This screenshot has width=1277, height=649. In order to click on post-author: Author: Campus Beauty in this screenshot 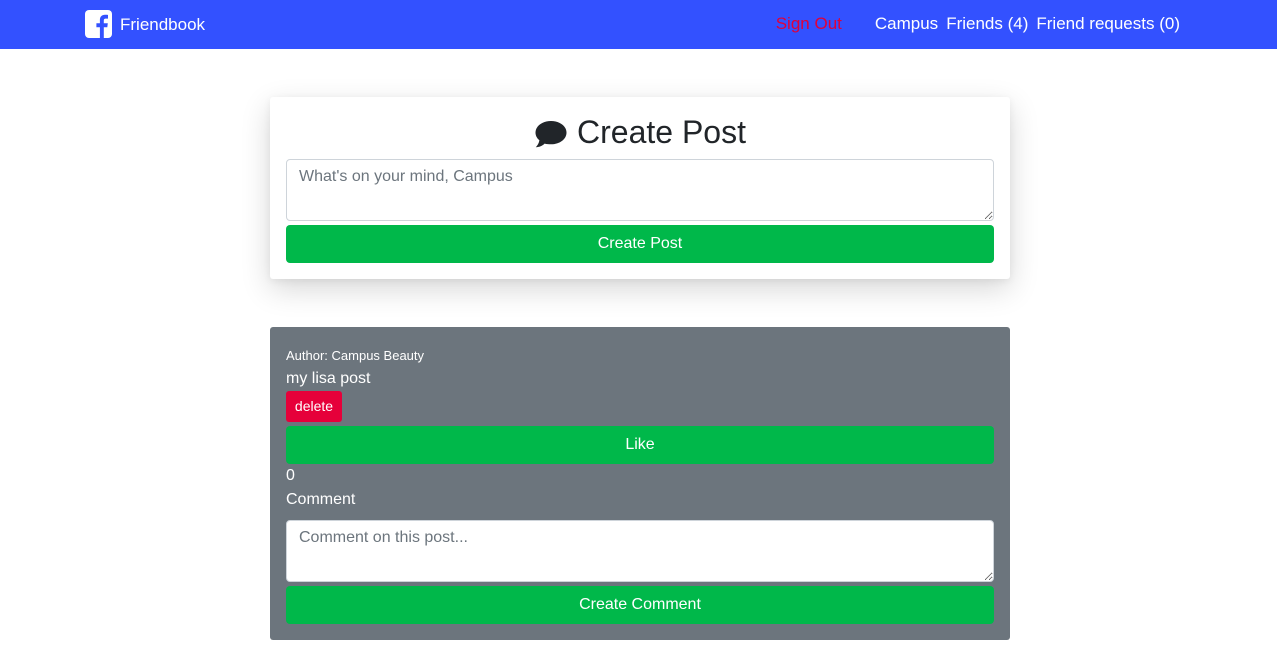, I will do `click(355, 355)`.